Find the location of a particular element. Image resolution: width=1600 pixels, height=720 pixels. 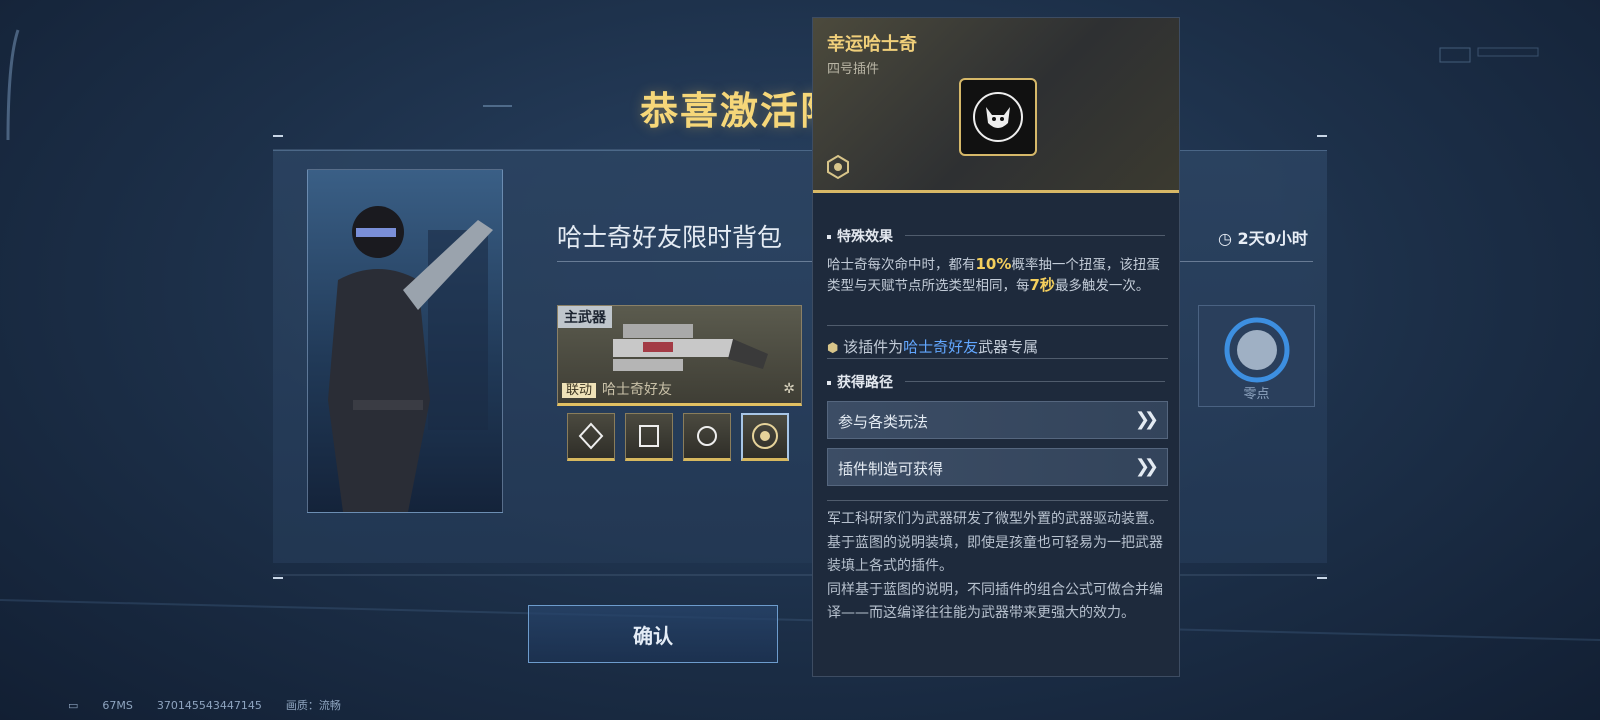

exclusive-weapon-link: 哈士奇好友 is located at coordinates (940, 347).